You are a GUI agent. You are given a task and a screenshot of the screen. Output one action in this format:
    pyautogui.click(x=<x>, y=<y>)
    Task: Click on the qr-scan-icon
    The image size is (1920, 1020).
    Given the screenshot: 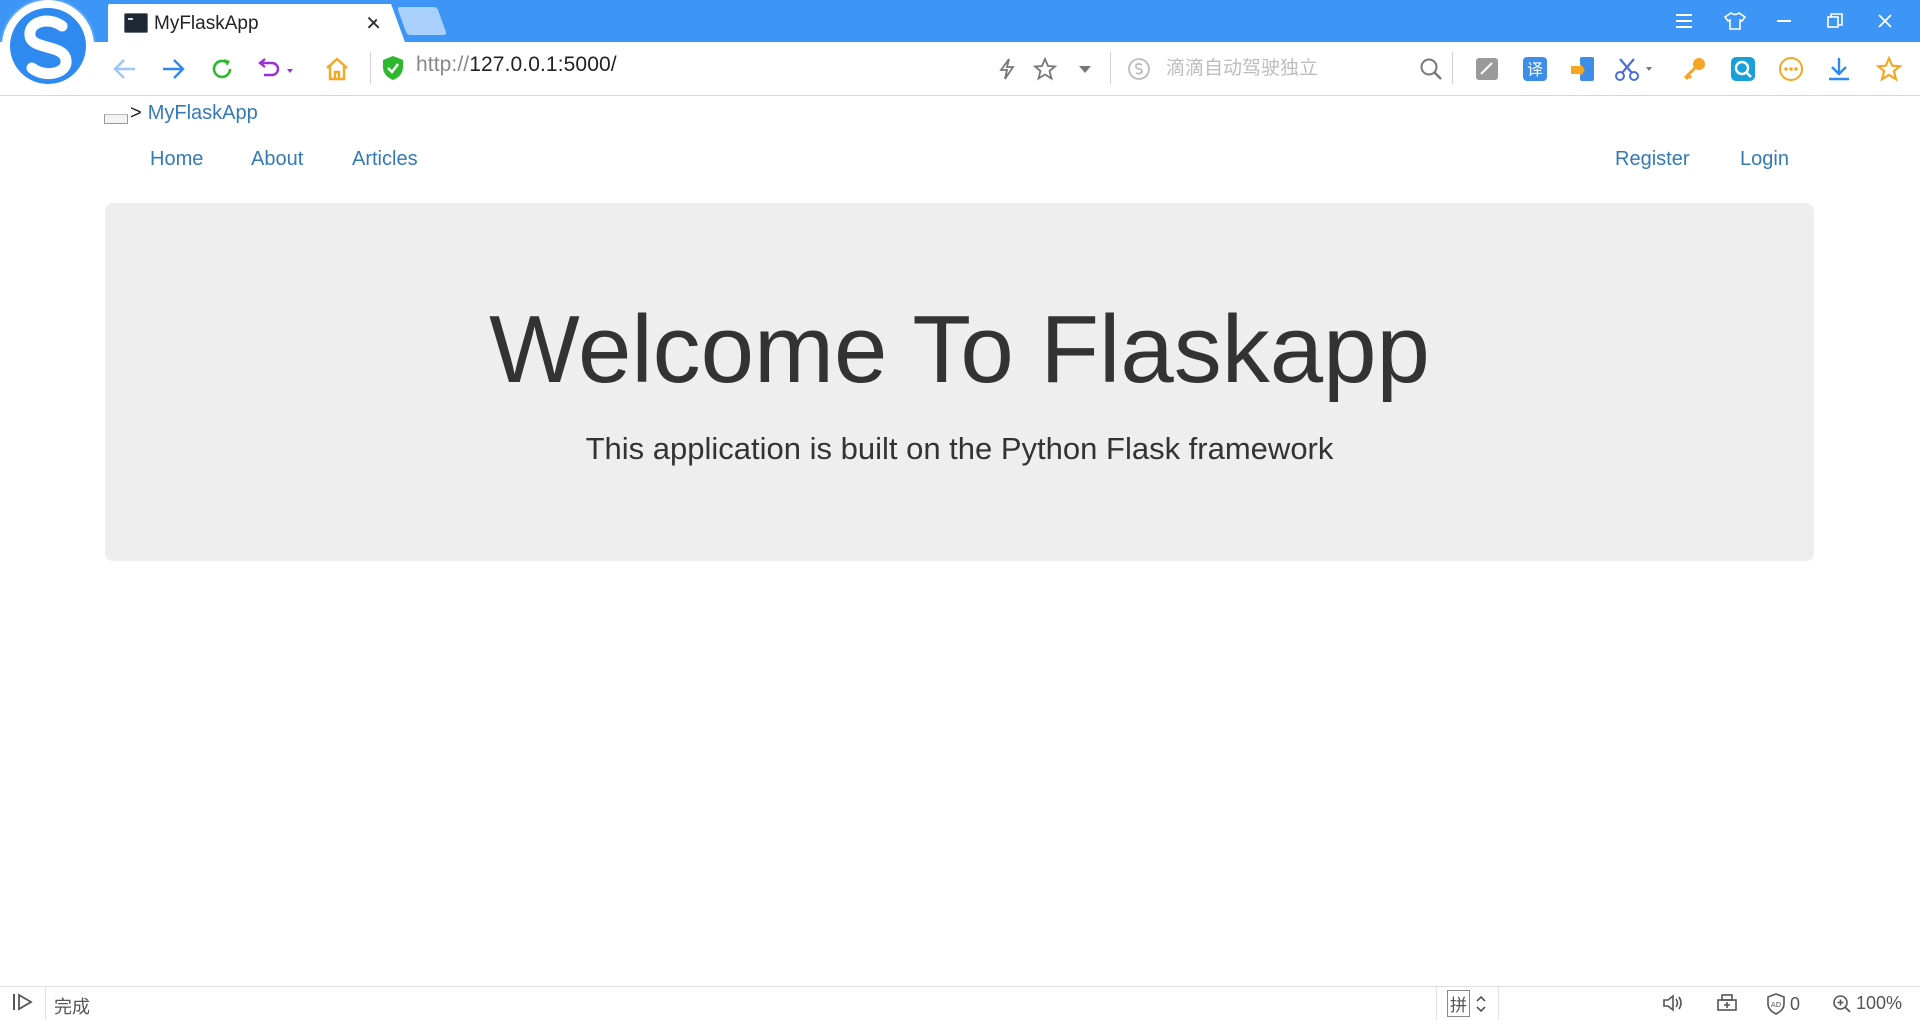 What is the action you would take?
    pyautogui.click(x=1743, y=69)
    